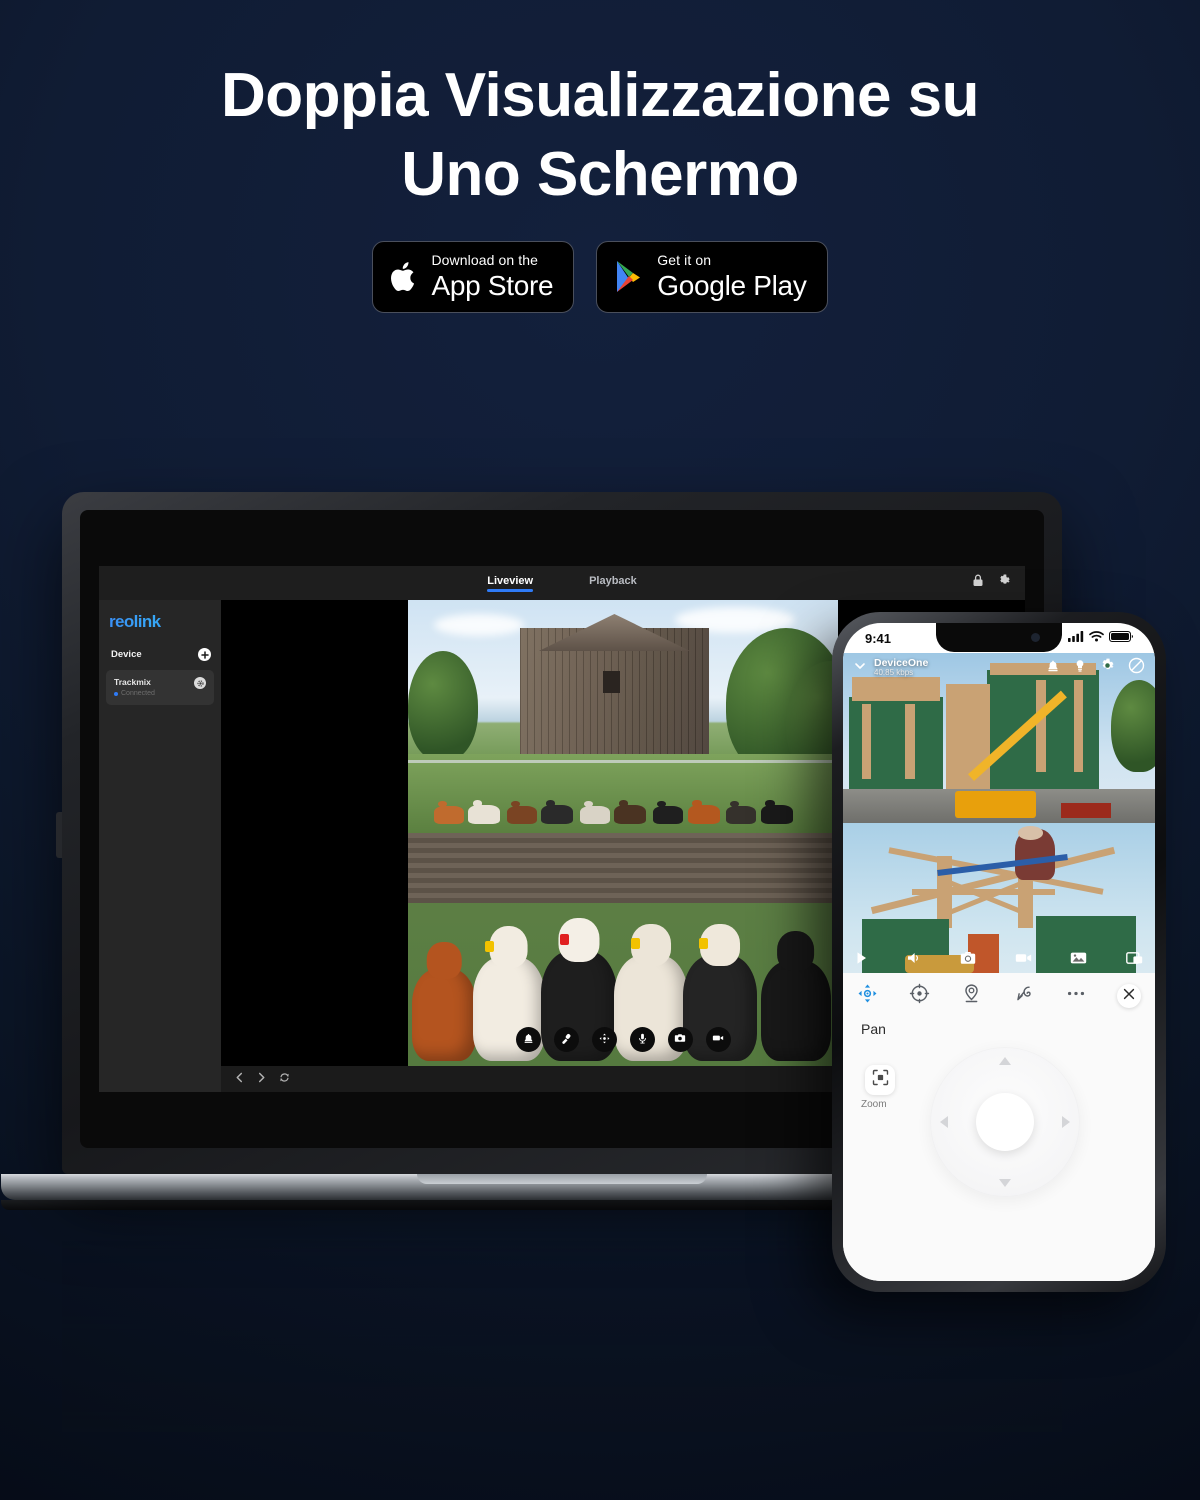 Image resolution: width=1200 pixels, height=1500 pixels. What do you see at coordinates (861, 960) in the screenshot?
I see `play-icon` at bounding box center [861, 960].